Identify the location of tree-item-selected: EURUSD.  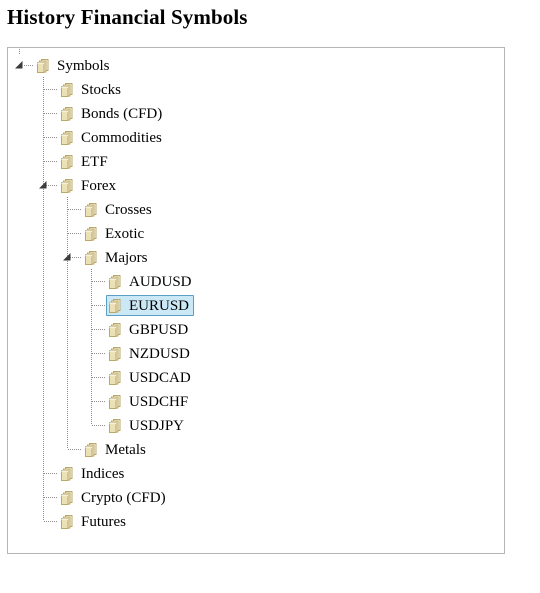
(150, 305).